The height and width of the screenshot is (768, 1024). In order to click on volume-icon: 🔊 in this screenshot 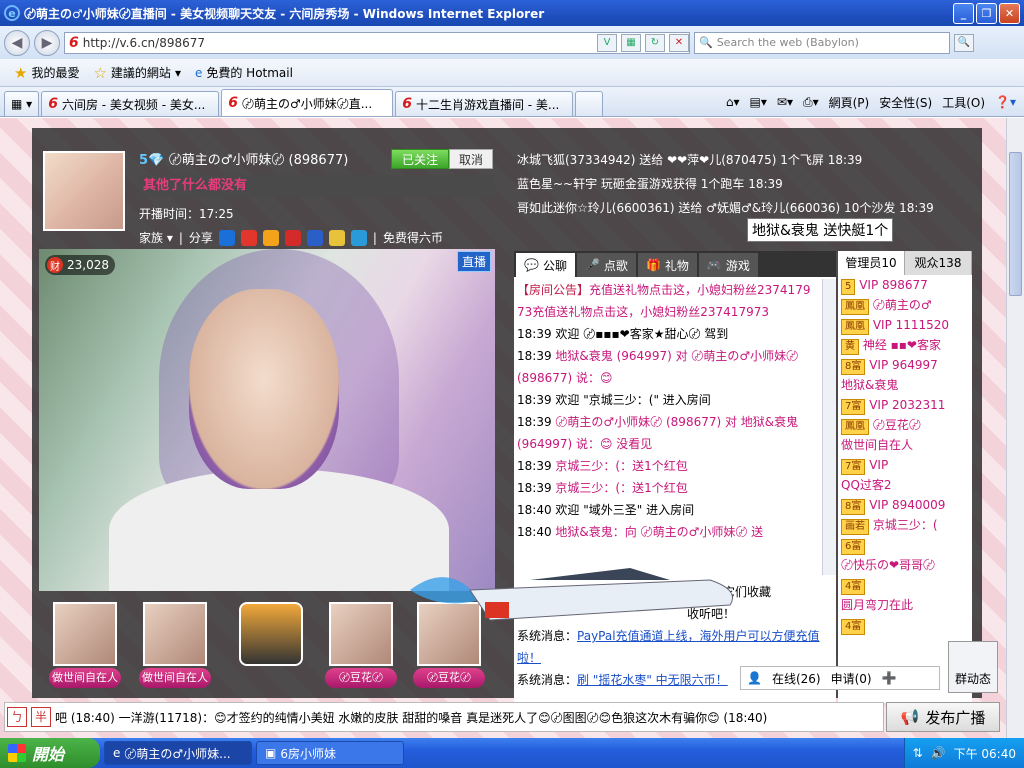, I will do `click(938, 753)`.